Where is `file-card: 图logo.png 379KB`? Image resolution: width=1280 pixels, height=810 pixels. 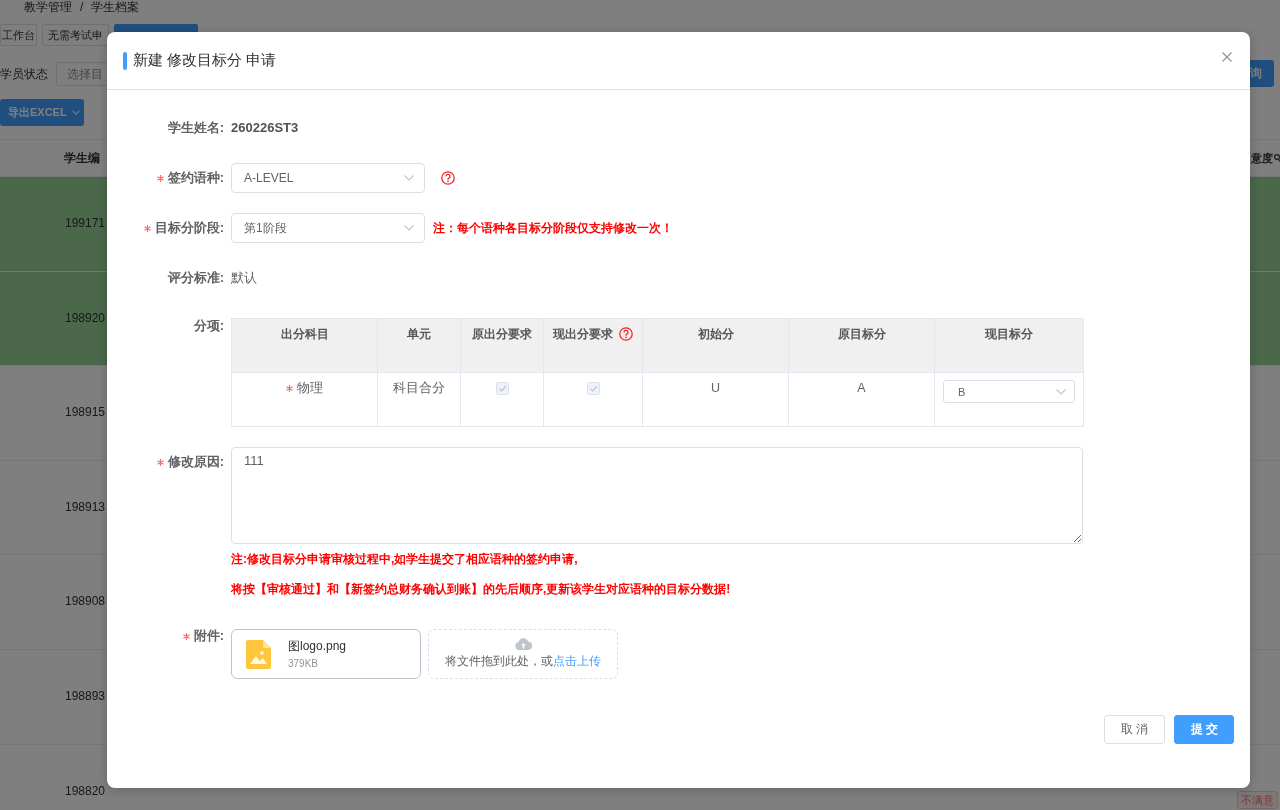 file-card: 图logo.png 379KB is located at coordinates (326, 654).